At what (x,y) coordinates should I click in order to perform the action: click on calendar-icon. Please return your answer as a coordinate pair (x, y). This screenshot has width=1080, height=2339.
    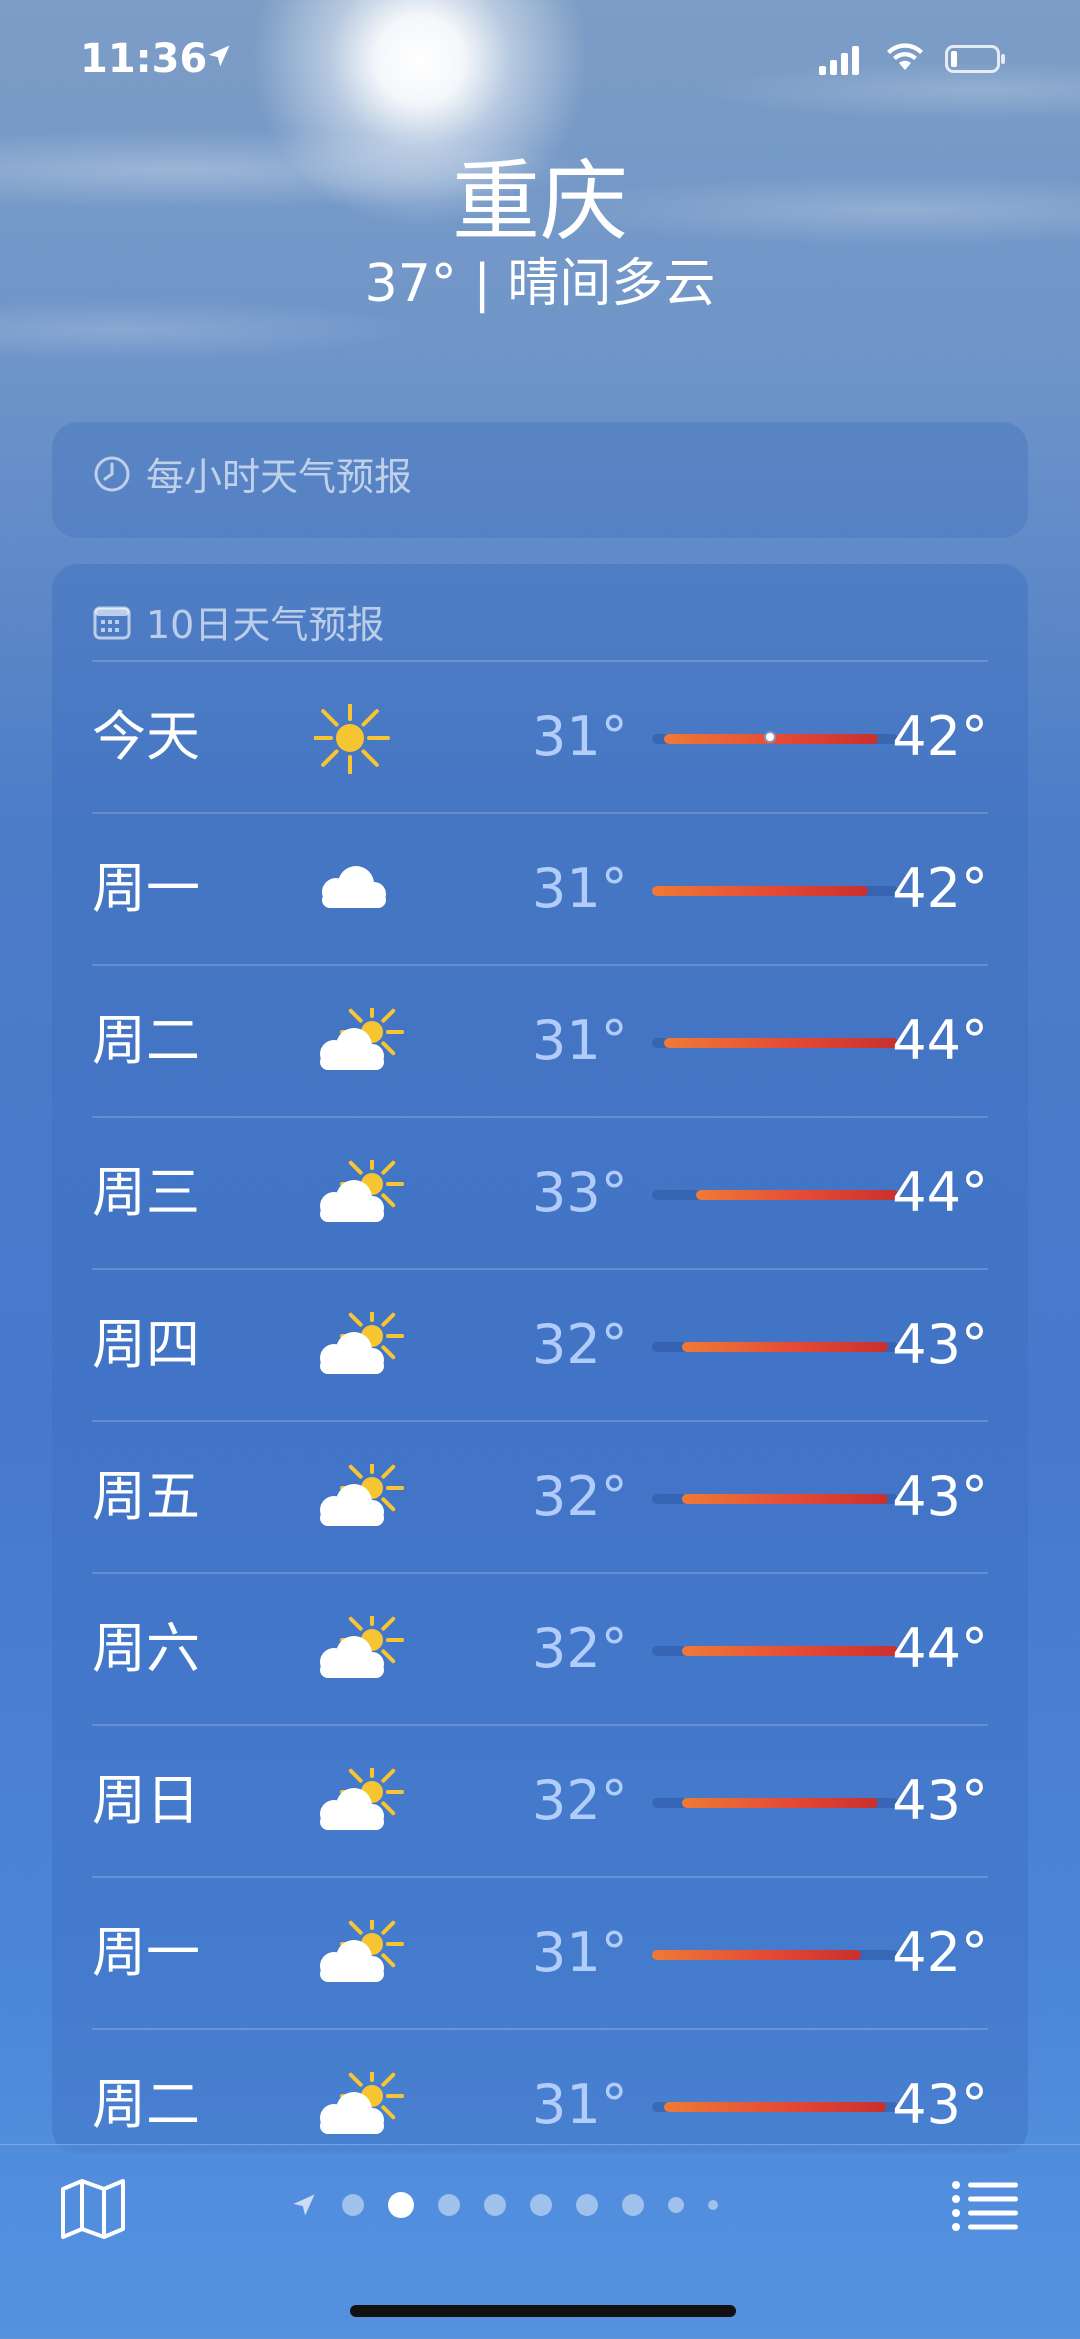
    Looking at the image, I should click on (112, 622).